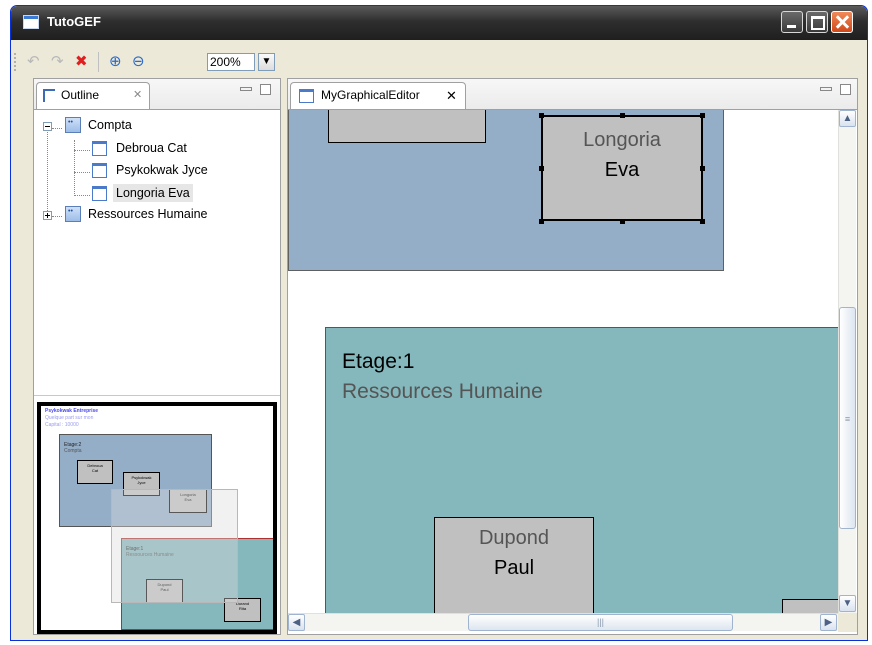 The height and width of the screenshot is (645, 872). I want to click on toolbar-separator, so click(98, 62).